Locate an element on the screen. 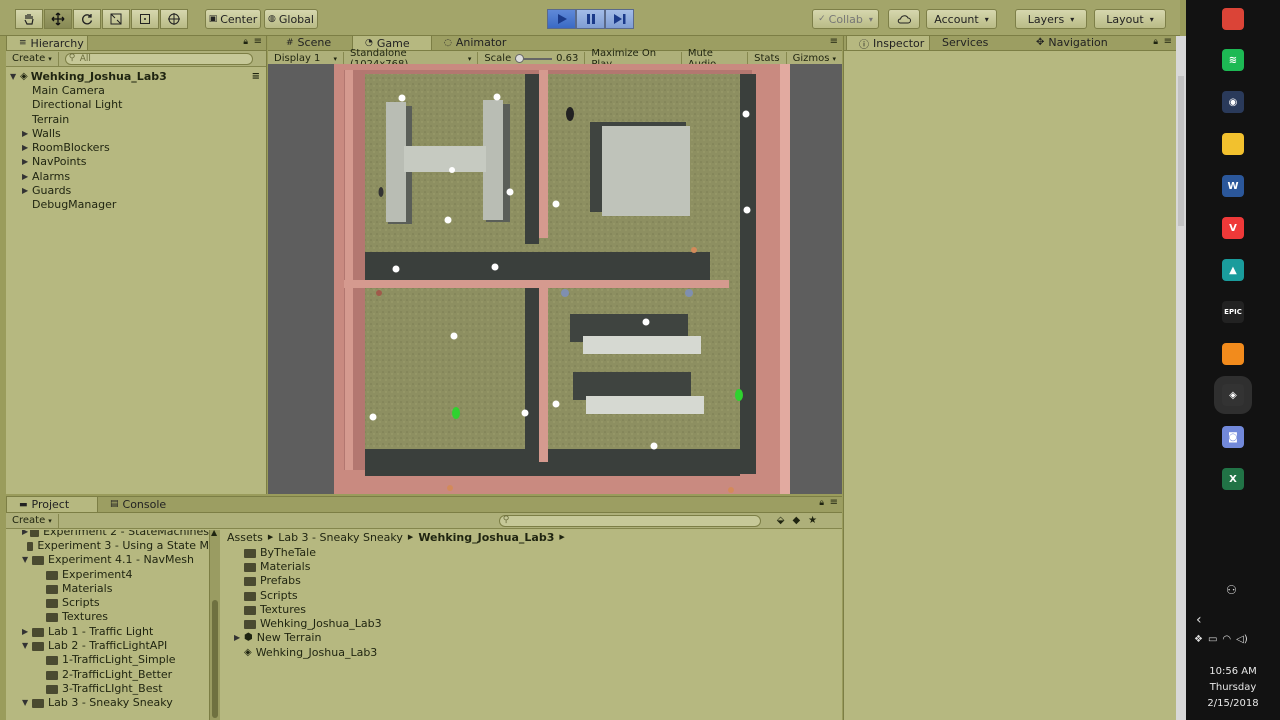 This screenshot has height=720, width=1280. dropbox-icon: ❖ is located at coordinates (1198, 639).